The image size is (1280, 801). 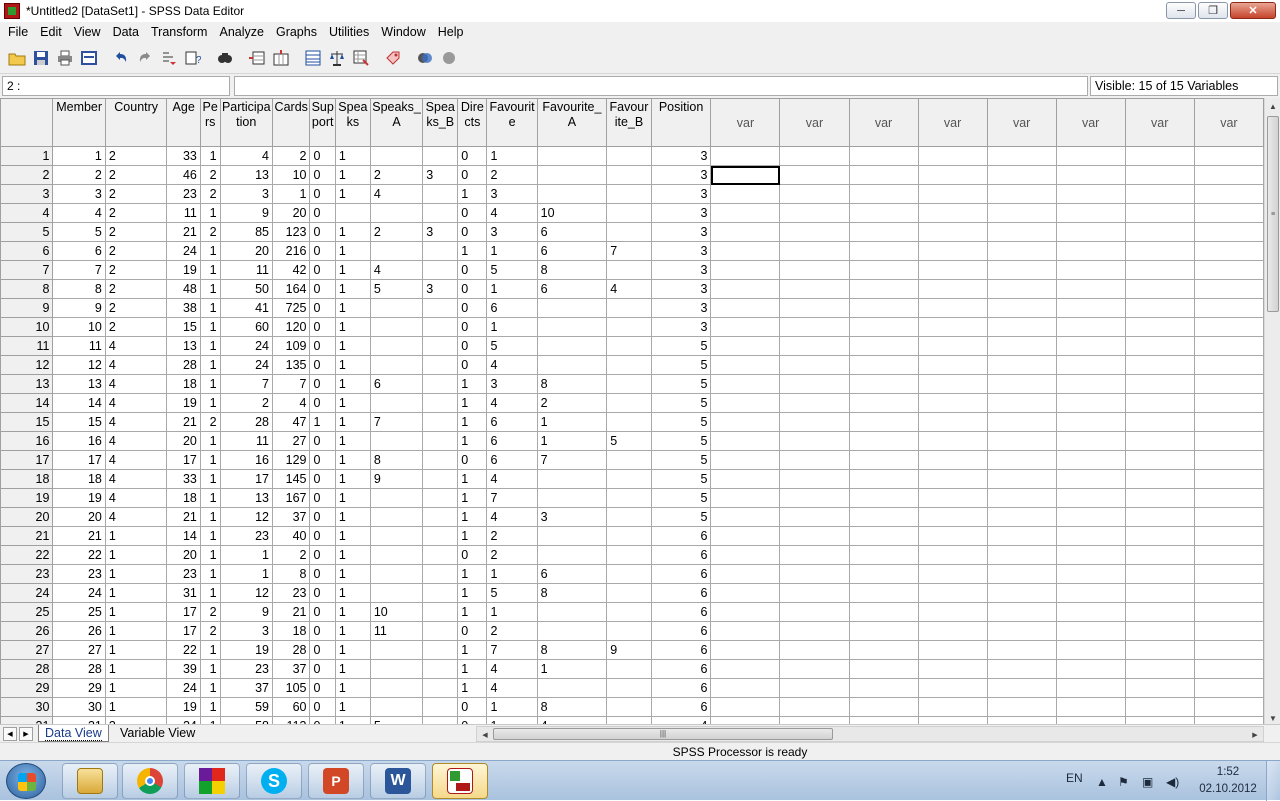 What do you see at coordinates (396, 232) in the screenshot?
I see `data-cell: 2` at bounding box center [396, 232].